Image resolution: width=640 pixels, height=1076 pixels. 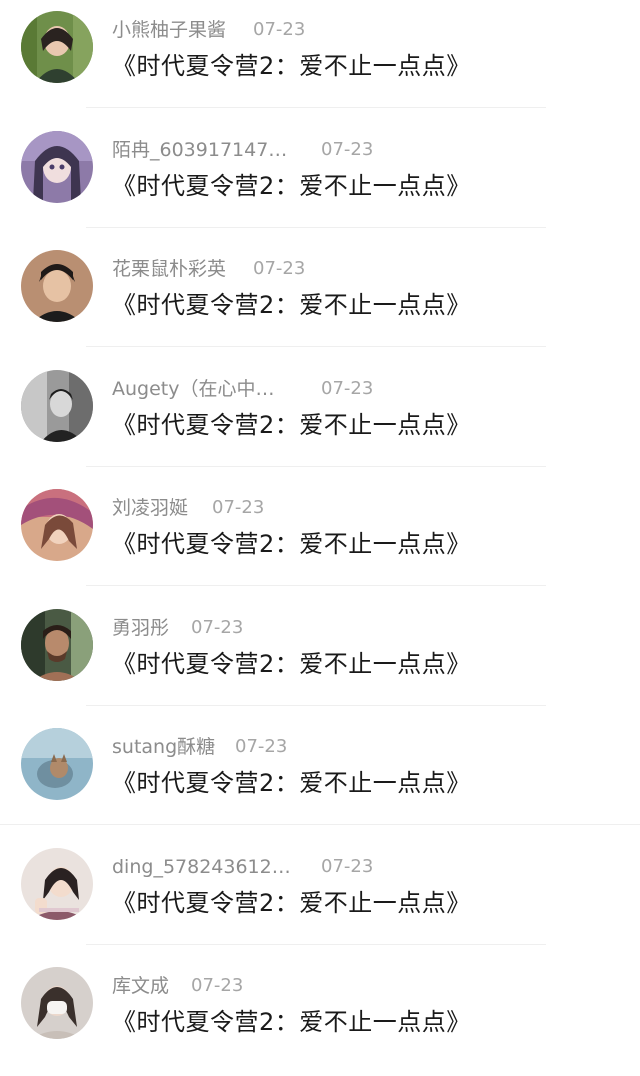 I want to click on comment-item: Augety（在心中… 07-23 《时代夏令营2：爱不止一点点》, so click(x=320, y=419).